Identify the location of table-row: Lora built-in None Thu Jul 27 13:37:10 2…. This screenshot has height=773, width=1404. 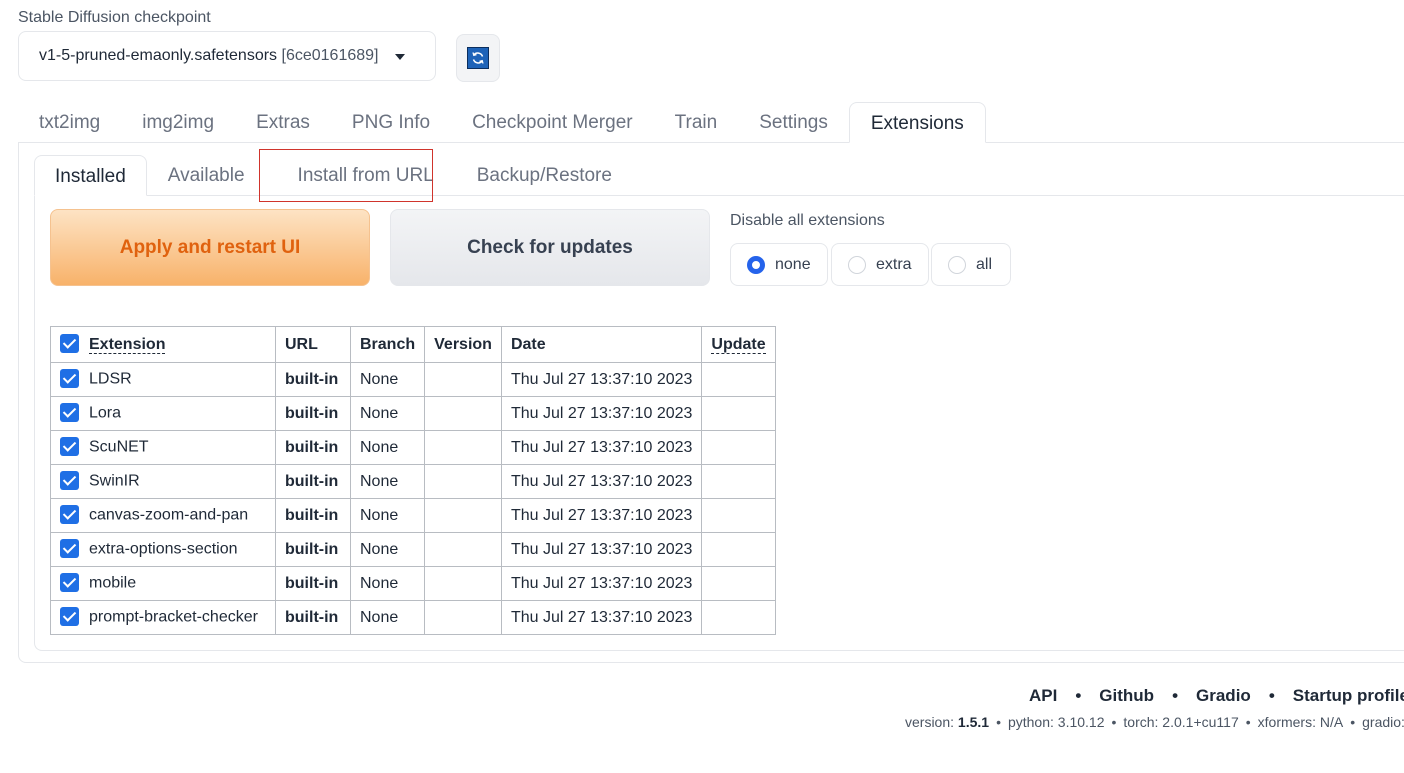
(413, 413).